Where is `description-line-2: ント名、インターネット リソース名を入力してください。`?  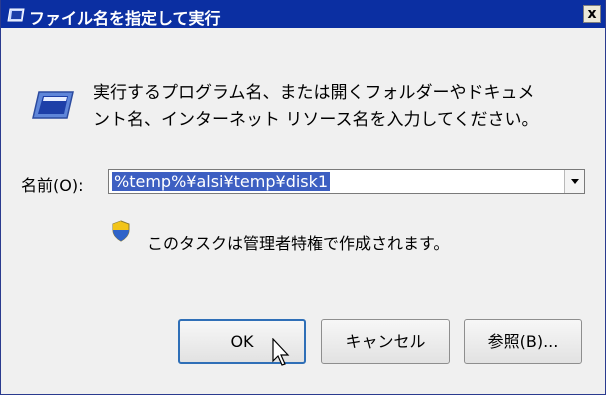
description-line-2: ント名、インターネット リソース名を入力してください。 is located at coordinates (316, 120).